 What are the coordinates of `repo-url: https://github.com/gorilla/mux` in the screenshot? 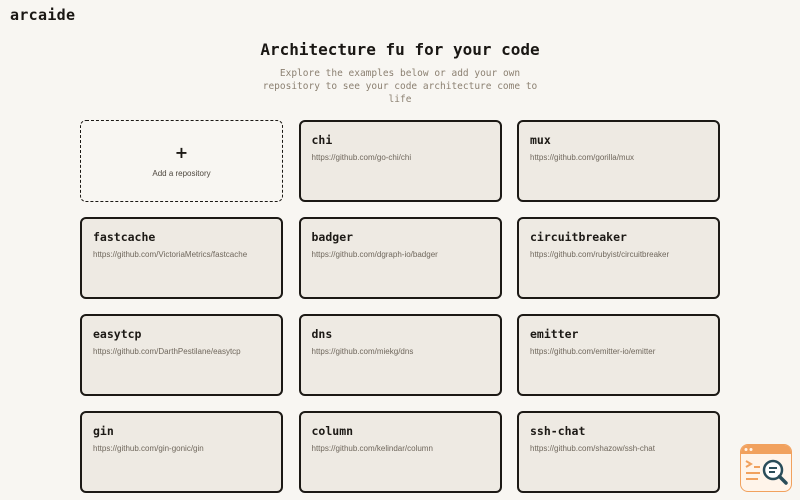 It's located at (582, 157).